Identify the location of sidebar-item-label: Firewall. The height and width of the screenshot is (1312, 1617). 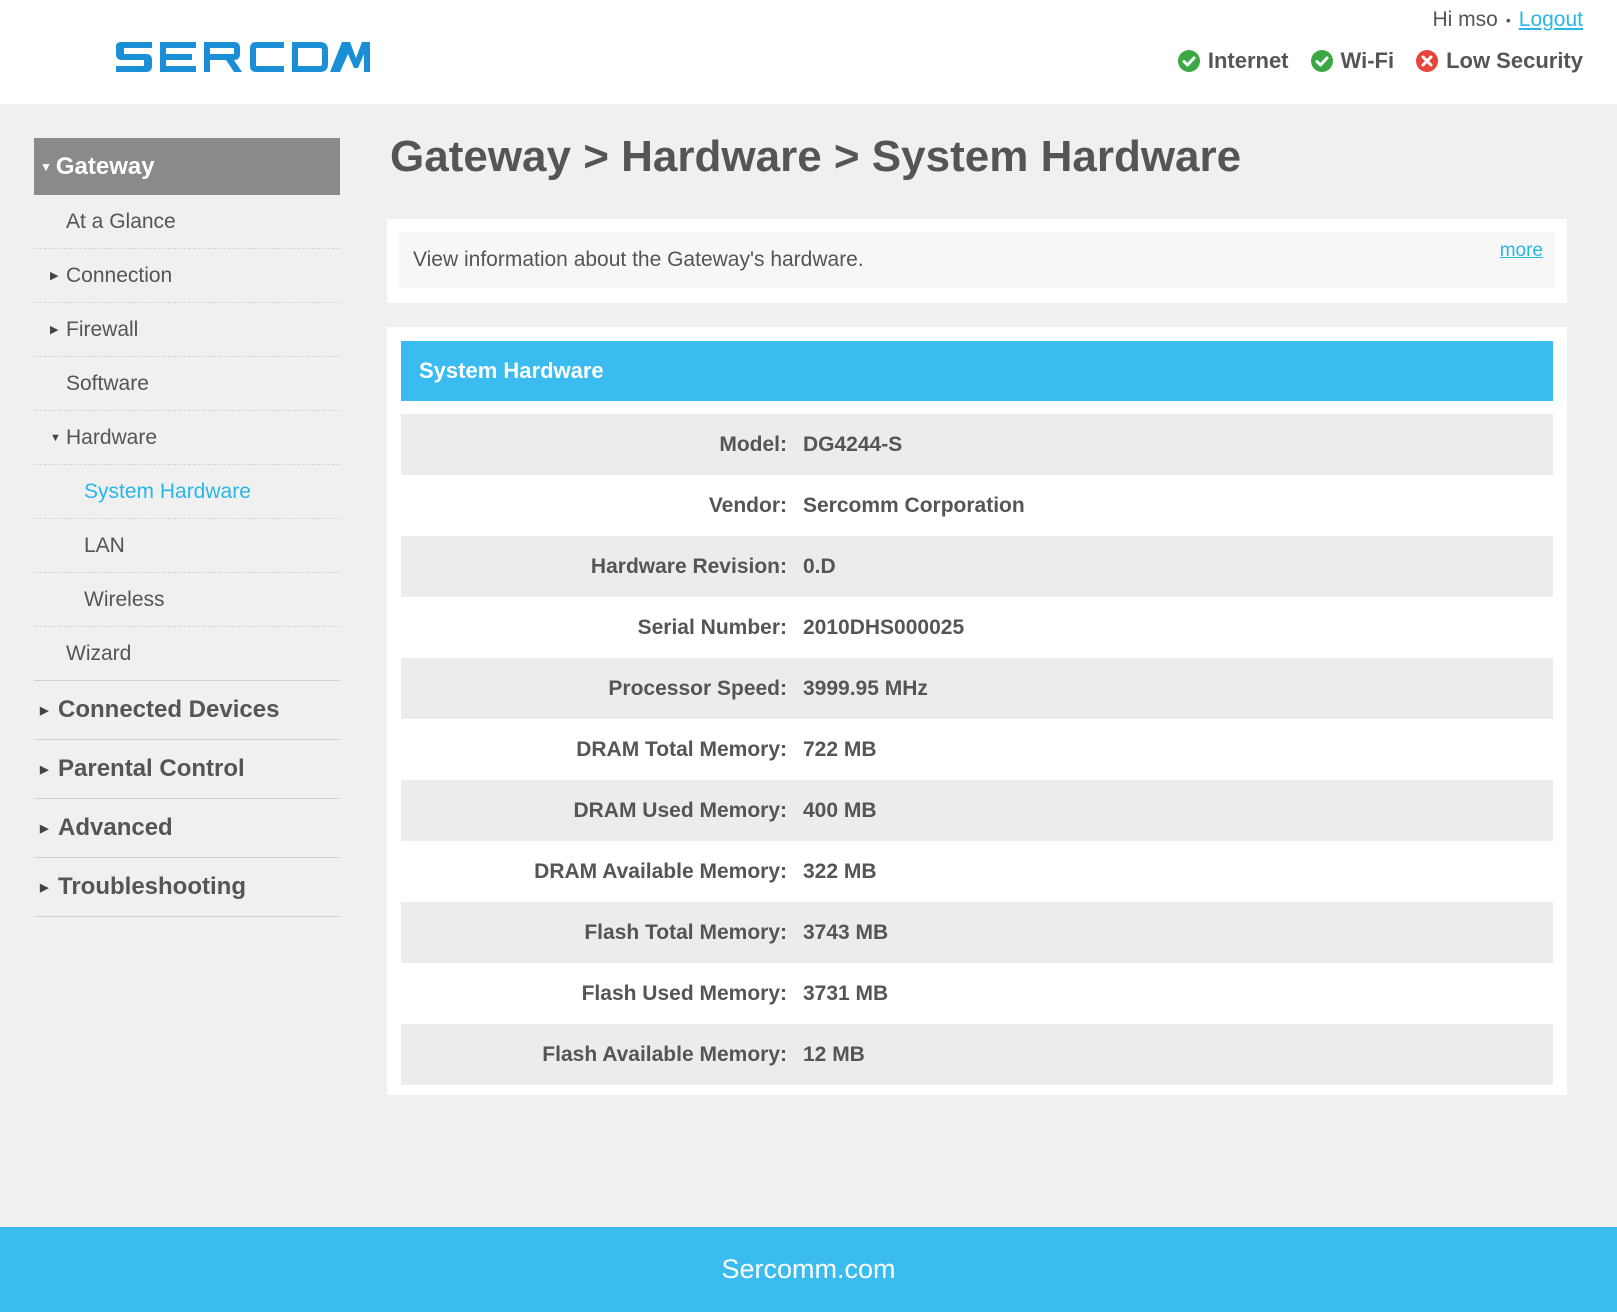
(102, 329).